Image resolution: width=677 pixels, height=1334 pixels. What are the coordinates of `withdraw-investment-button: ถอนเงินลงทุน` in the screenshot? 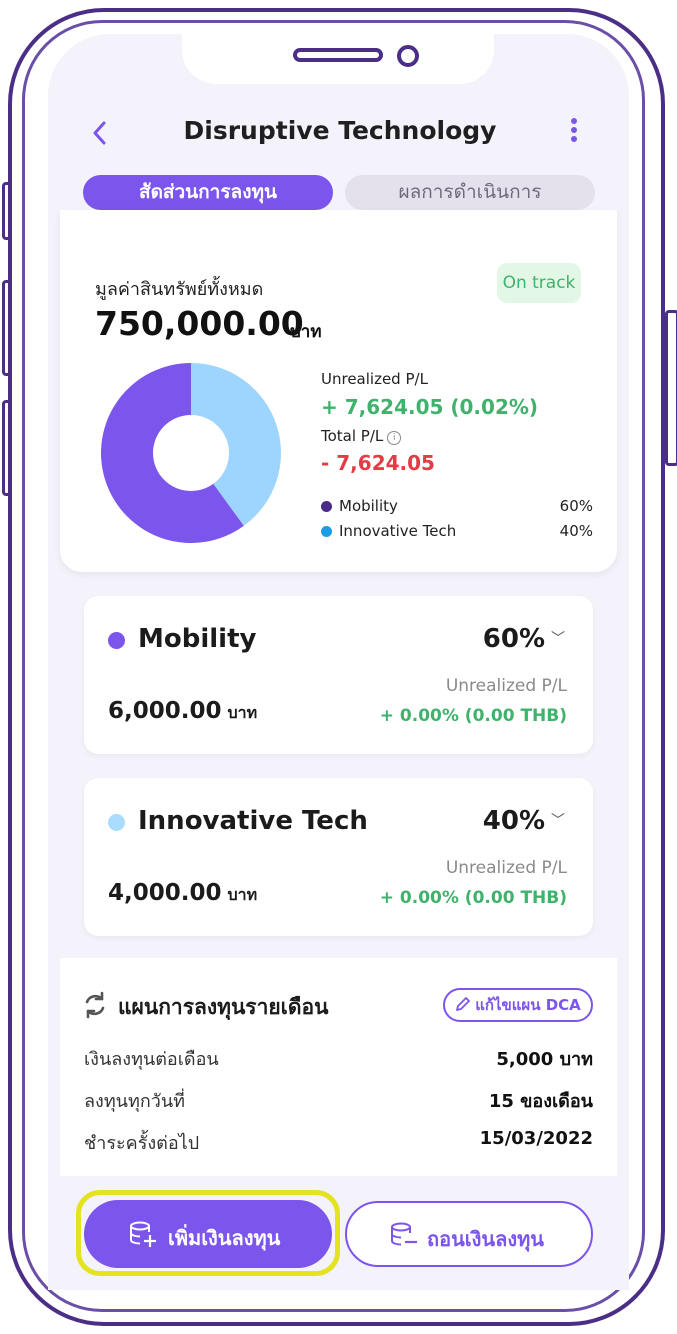 It's located at (469, 1234).